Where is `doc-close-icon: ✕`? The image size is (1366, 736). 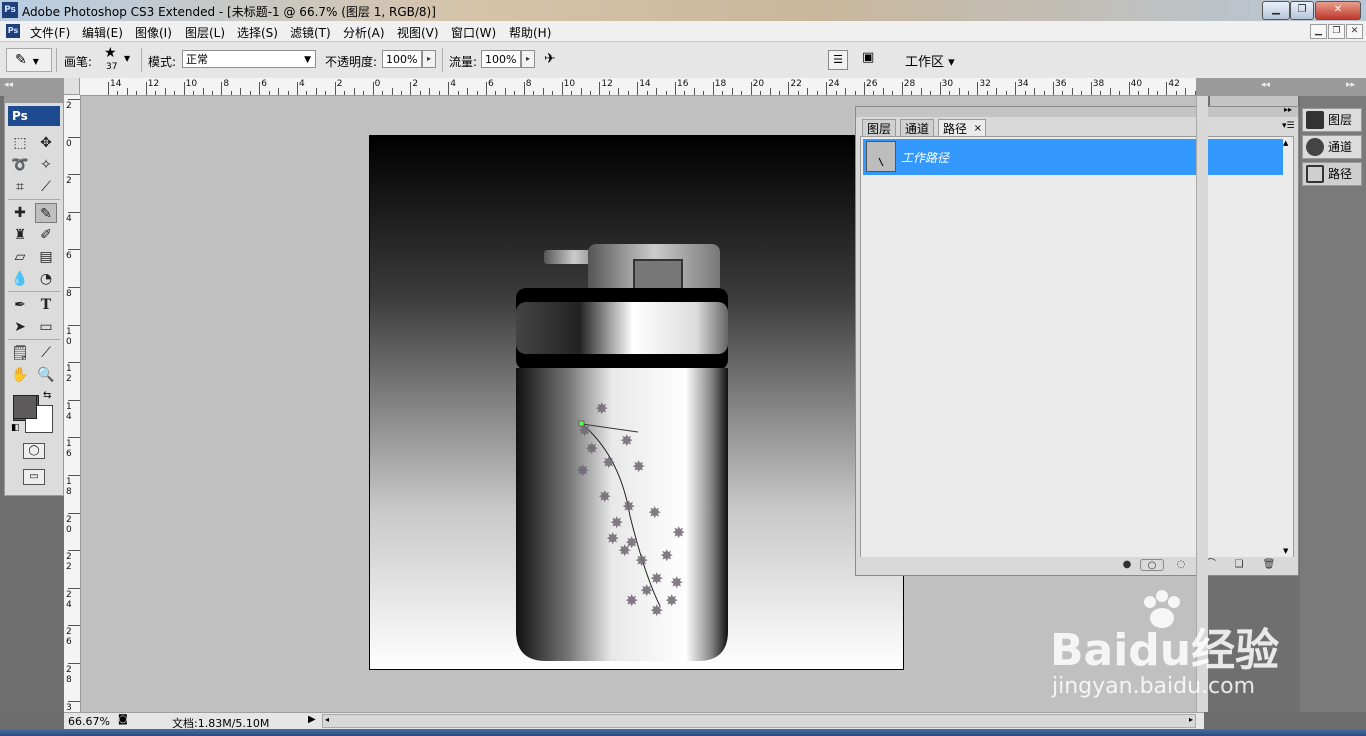
doc-close-icon: ✕ is located at coordinates (1354, 31).